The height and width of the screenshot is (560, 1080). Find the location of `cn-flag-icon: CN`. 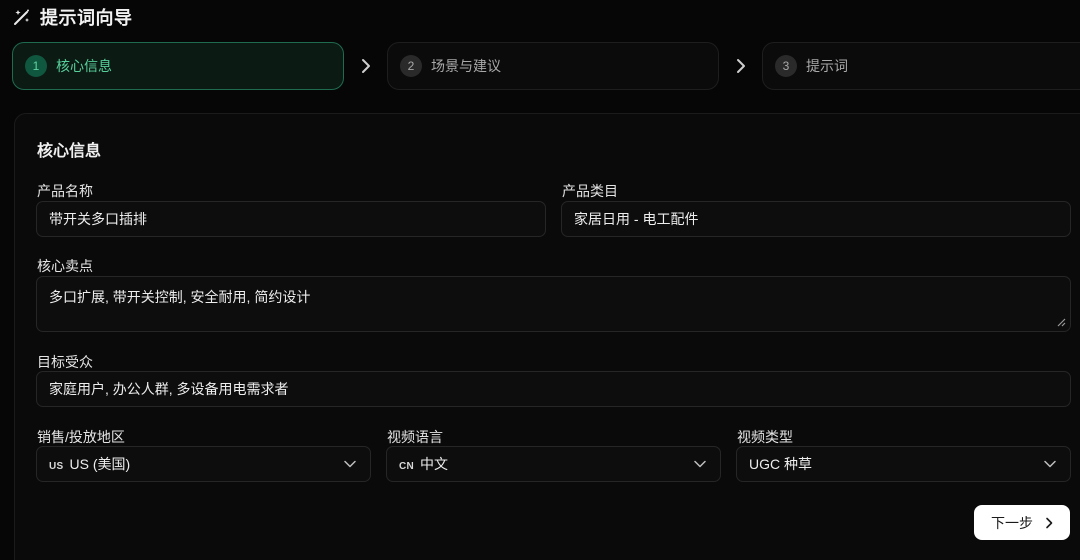

cn-flag-icon: CN is located at coordinates (407, 466).